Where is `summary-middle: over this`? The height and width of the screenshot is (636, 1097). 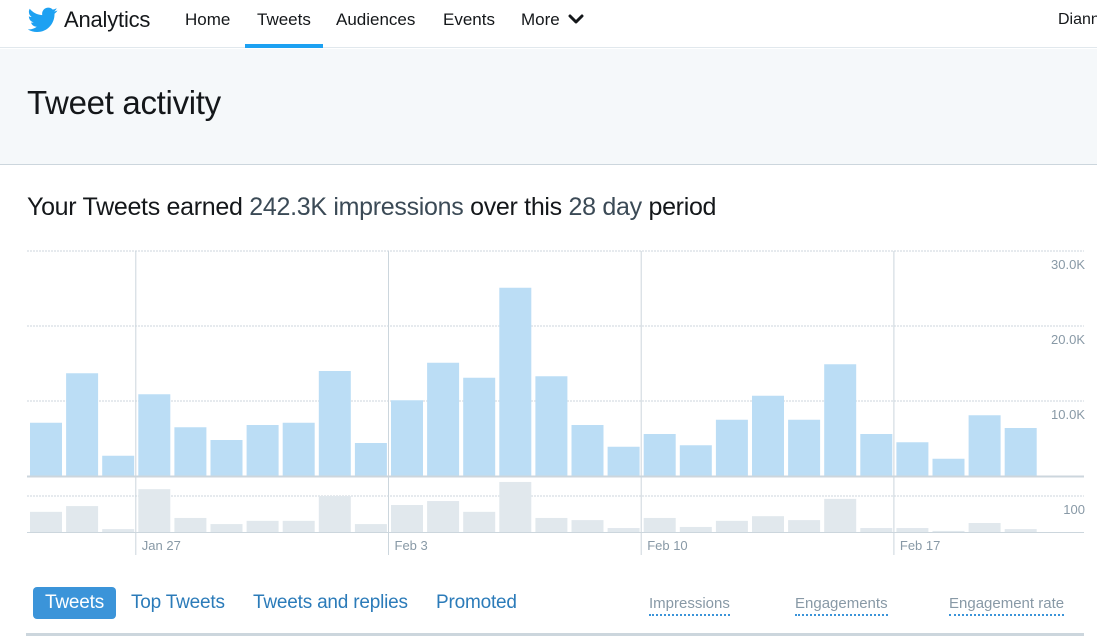 summary-middle: over this is located at coordinates (516, 207).